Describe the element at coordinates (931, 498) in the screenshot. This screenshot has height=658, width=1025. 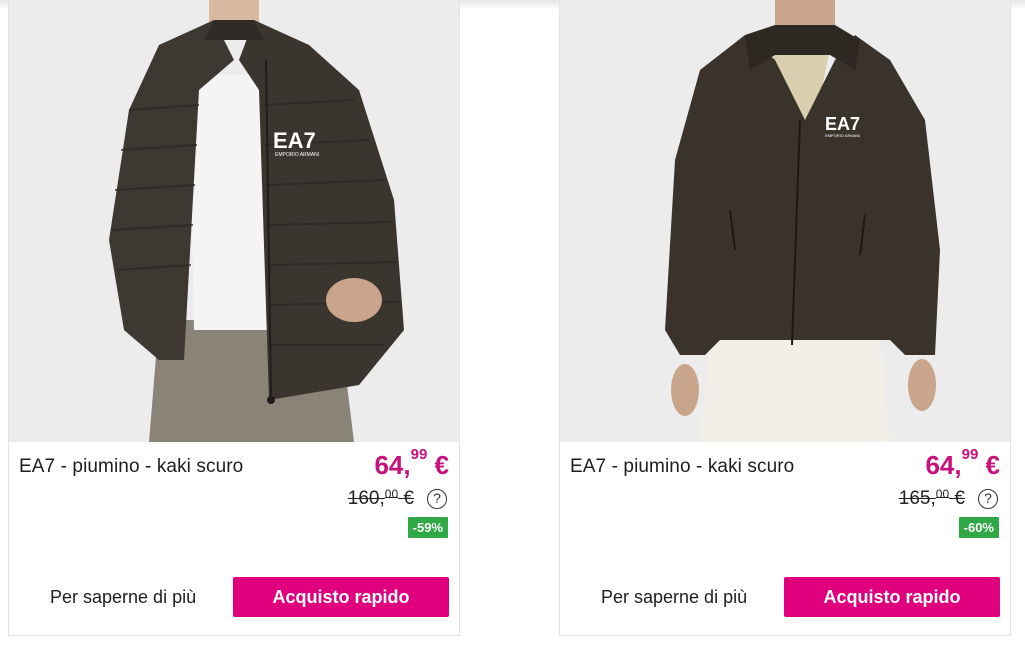
I see `original-price: 165,00 €` at that location.